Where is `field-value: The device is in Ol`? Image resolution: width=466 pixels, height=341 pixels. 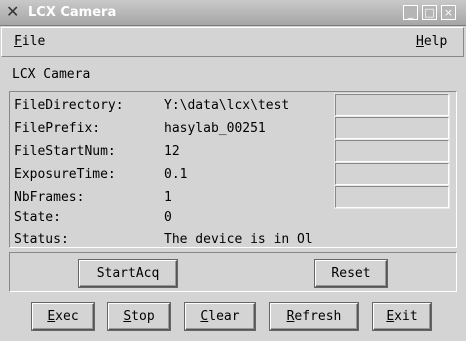
field-value: The device is in Ol is located at coordinates (238, 239).